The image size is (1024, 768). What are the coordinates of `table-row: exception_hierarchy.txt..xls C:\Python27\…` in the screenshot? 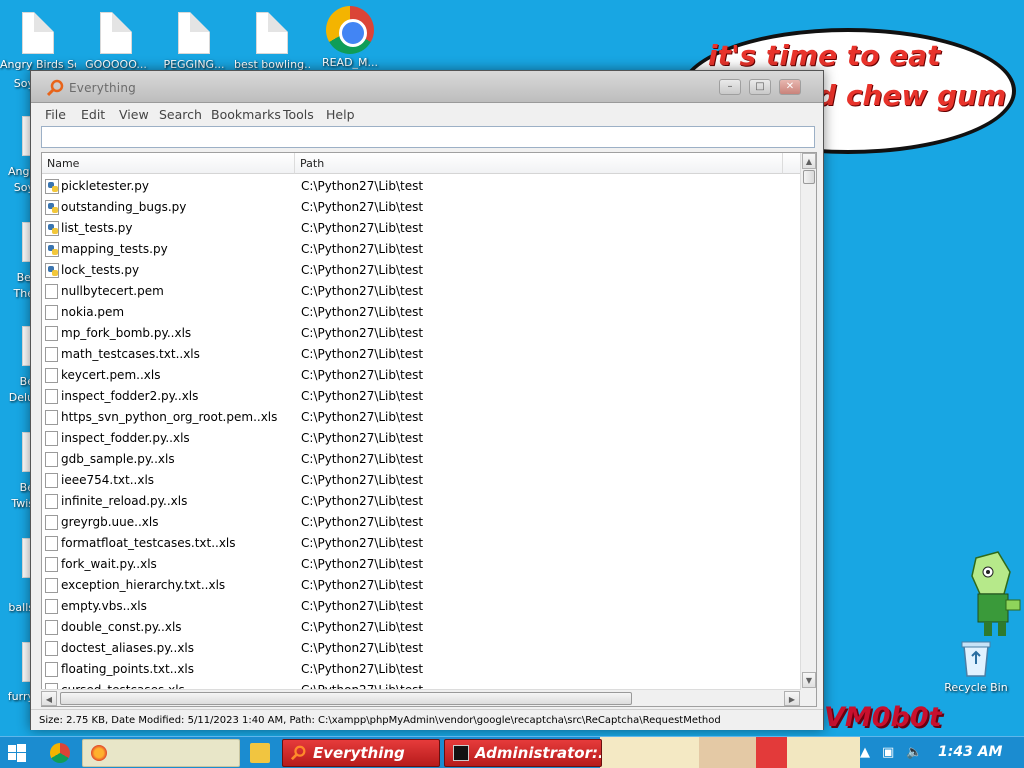 It's located at (422, 585).